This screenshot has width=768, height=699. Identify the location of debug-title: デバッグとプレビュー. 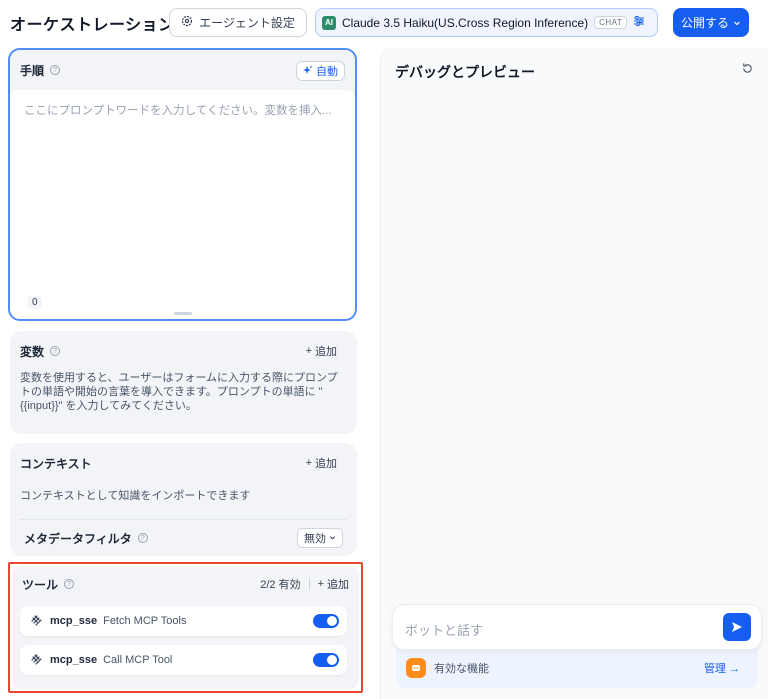
(465, 72).